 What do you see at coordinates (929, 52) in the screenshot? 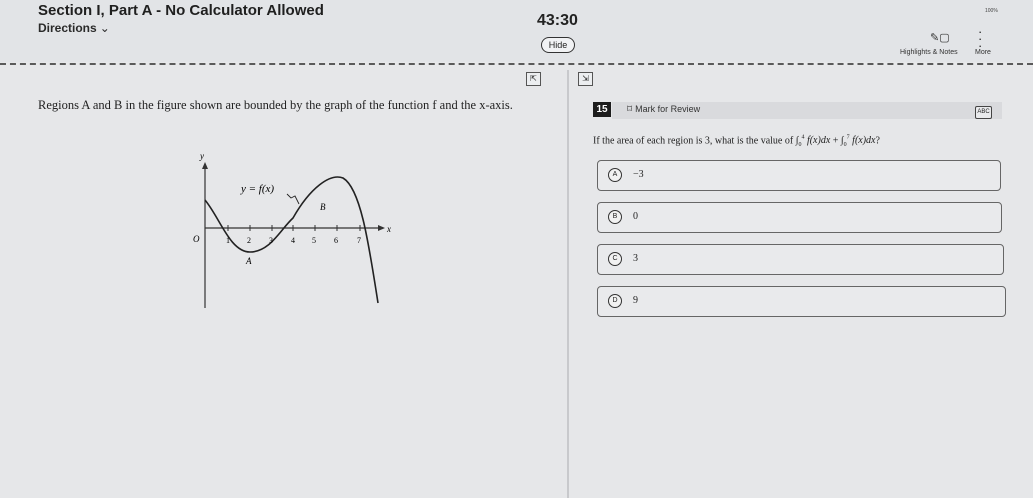
I see `highlights-notes-button: Highlights & Notes` at bounding box center [929, 52].